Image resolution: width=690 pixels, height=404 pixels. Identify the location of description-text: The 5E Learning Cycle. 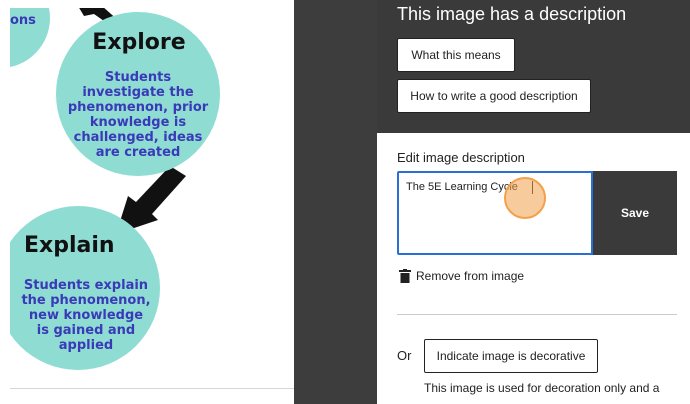
(462, 187).